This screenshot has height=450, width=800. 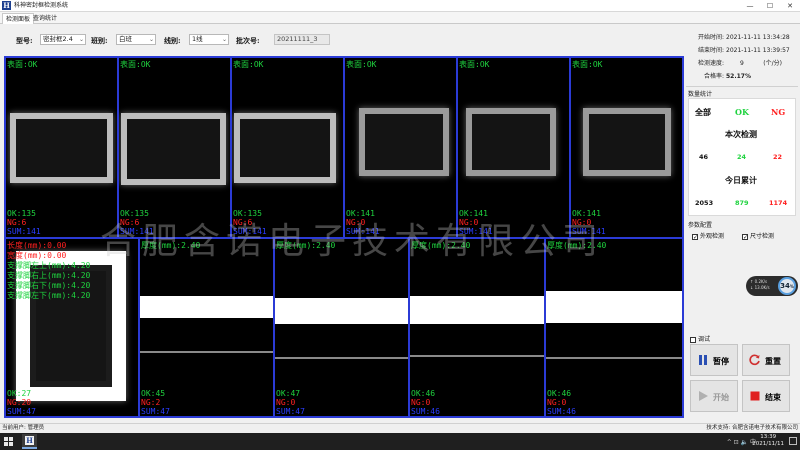 What do you see at coordinates (400, 18) in the screenshot?
I see `tab-bar: 检测面板 查询统计` at bounding box center [400, 18].